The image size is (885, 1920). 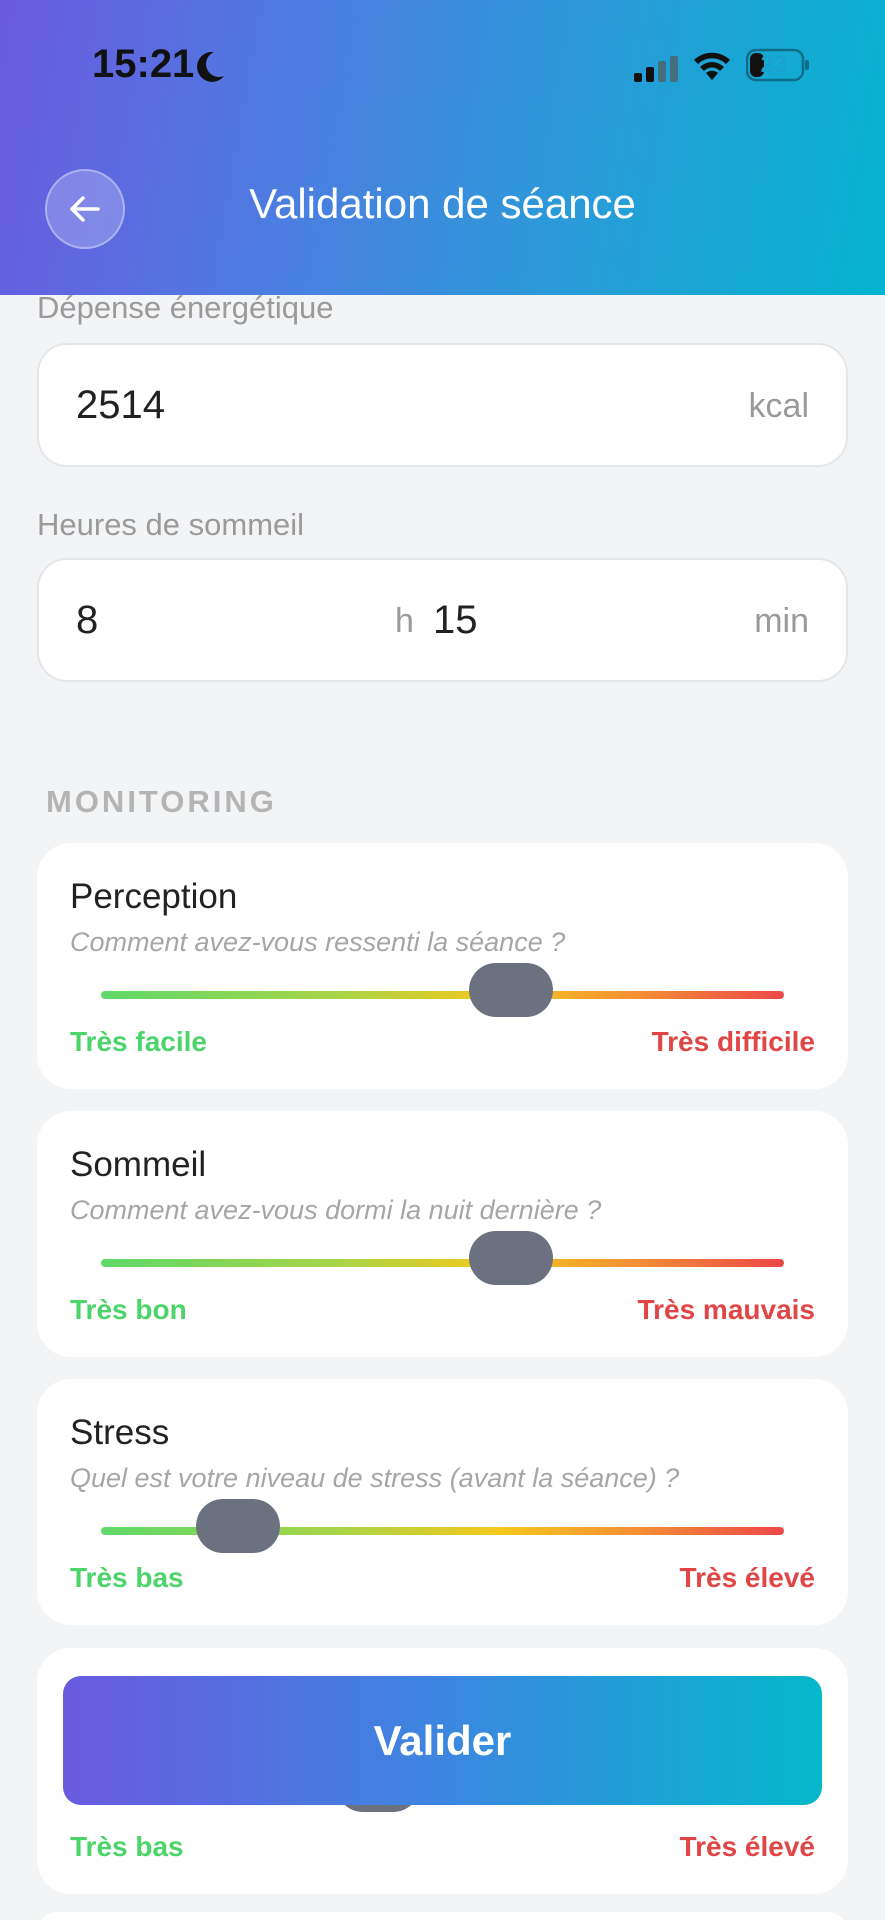 What do you see at coordinates (442, 995) in the screenshot?
I see `perception-slider-track` at bounding box center [442, 995].